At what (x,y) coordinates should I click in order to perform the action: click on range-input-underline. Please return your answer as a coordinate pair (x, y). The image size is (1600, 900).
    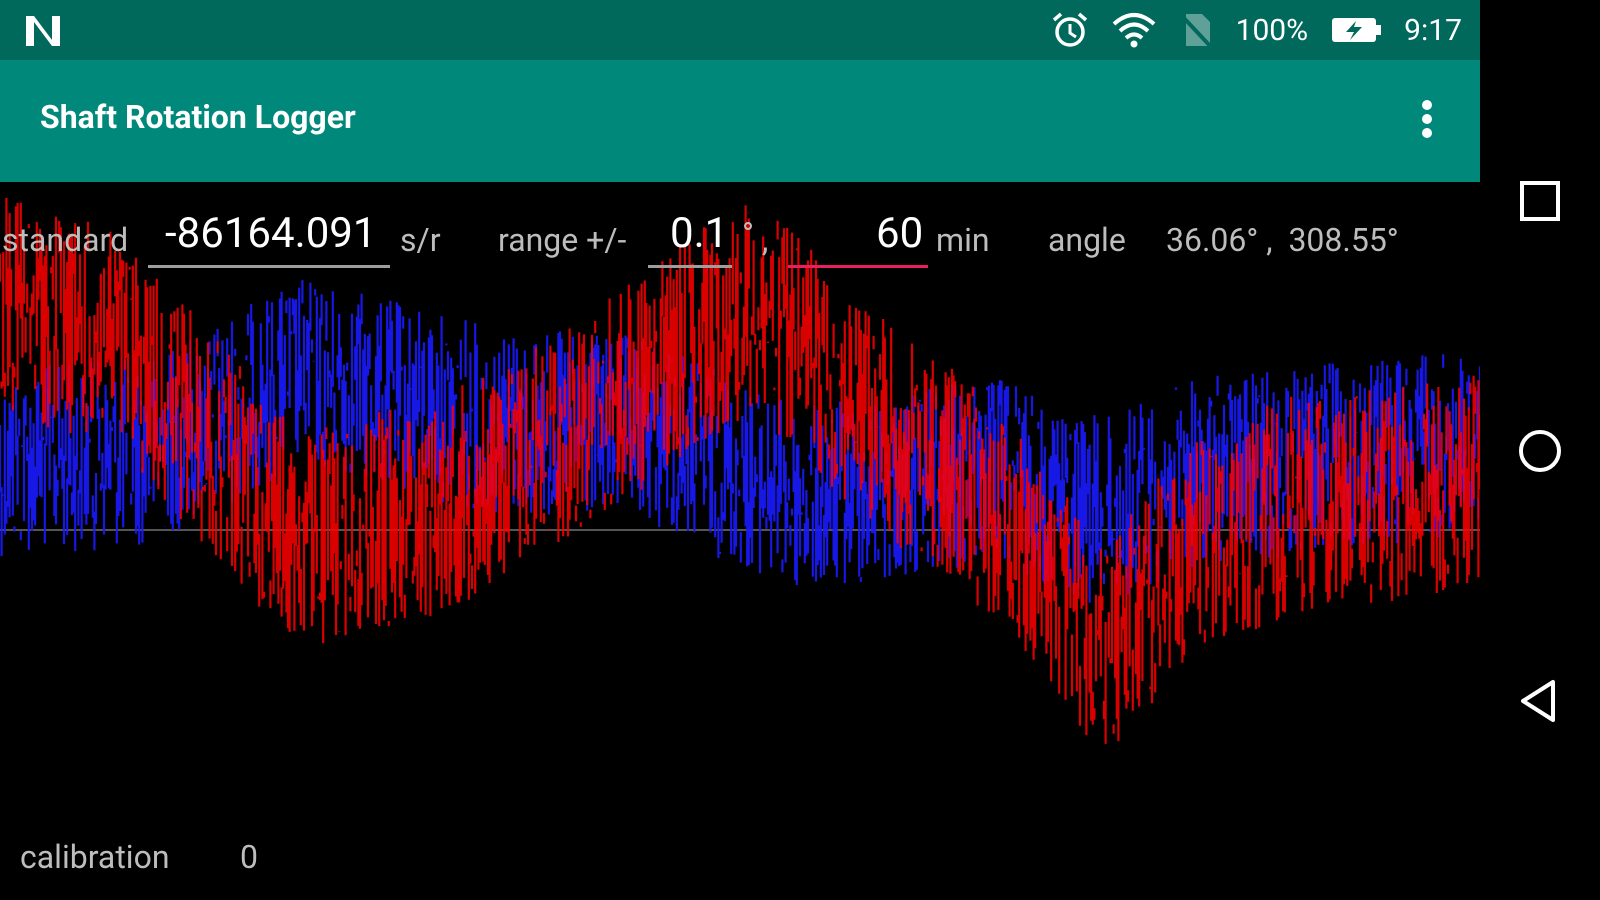
    Looking at the image, I should click on (690, 266).